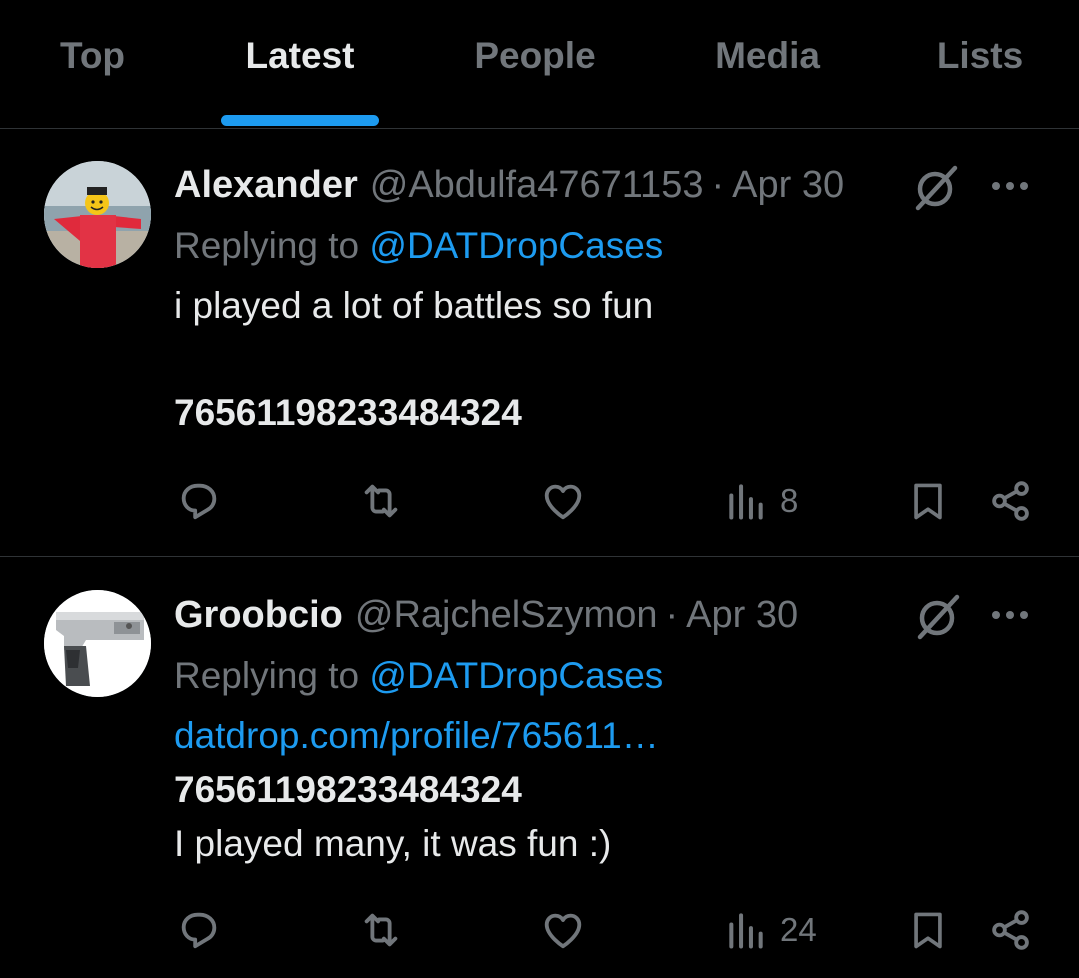 The width and height of the screenshot is (1079, 978). Describe the element at coordinates (300, 55) in the screenshot. I see `tab-latest-label: Latest` at that location.